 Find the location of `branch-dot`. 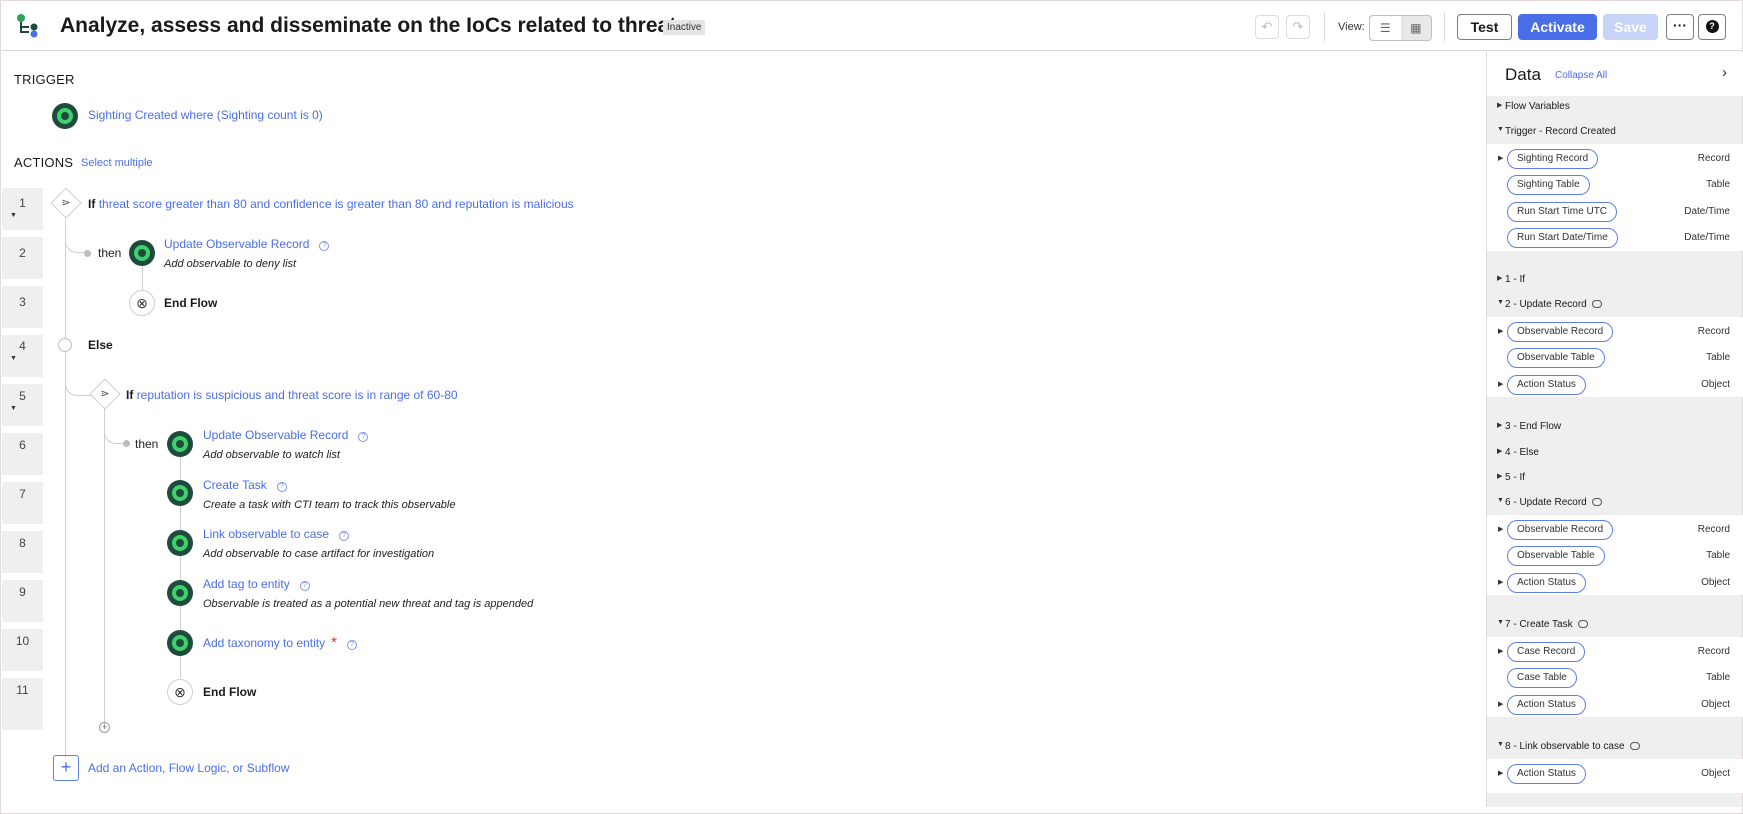

branch-dot is located at coordinates (87, 253).